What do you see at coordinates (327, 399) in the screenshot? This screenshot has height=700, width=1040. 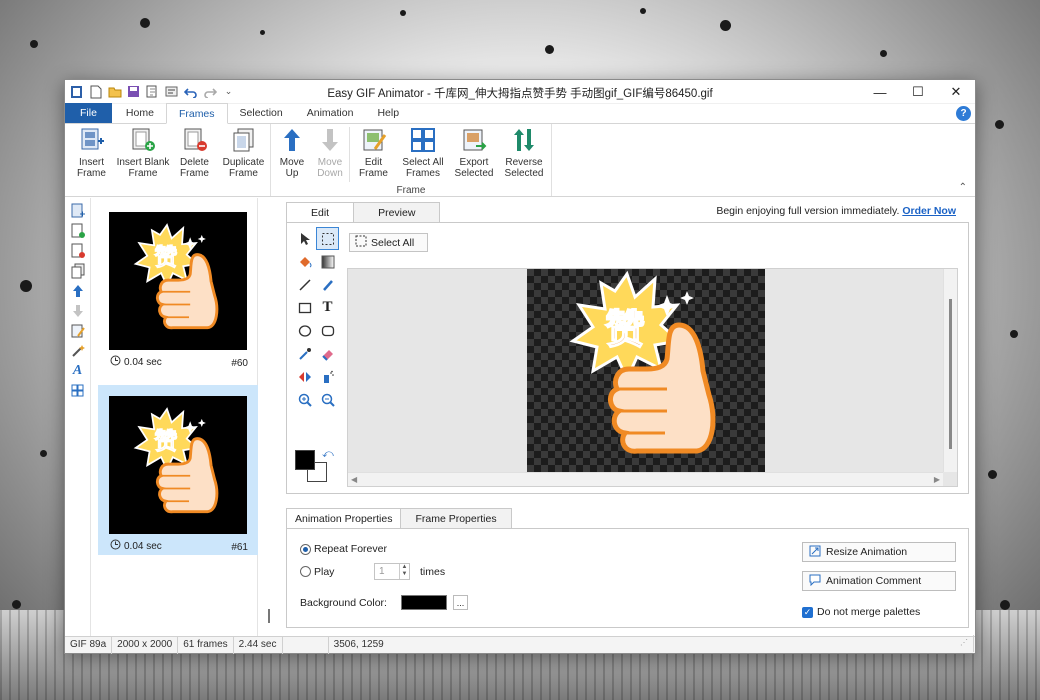 I see `zoom-out-icon` at bounding box center [327, 399].